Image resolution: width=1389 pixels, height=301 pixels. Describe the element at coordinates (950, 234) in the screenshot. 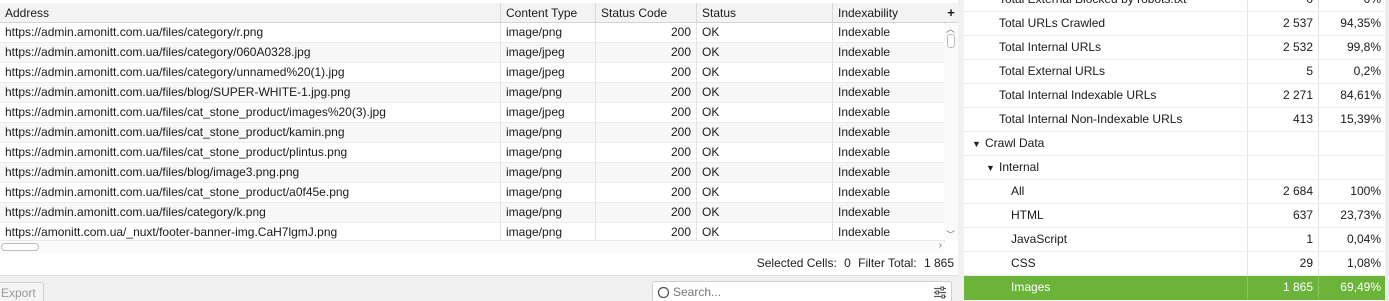

I see `scroll-down-icon: ﹀` at that location.